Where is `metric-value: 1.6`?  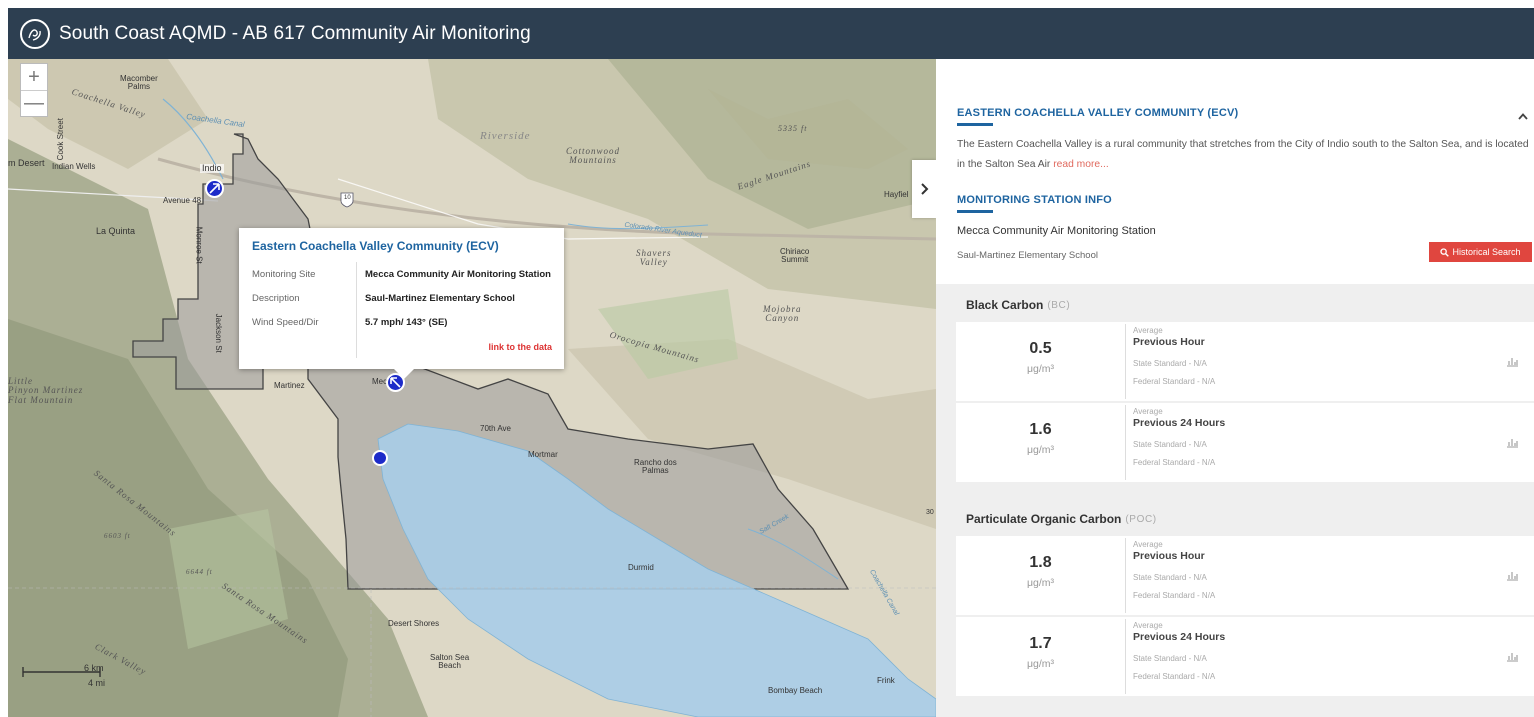 metric-value: 1.6 is located at coordinates (1040, 429).